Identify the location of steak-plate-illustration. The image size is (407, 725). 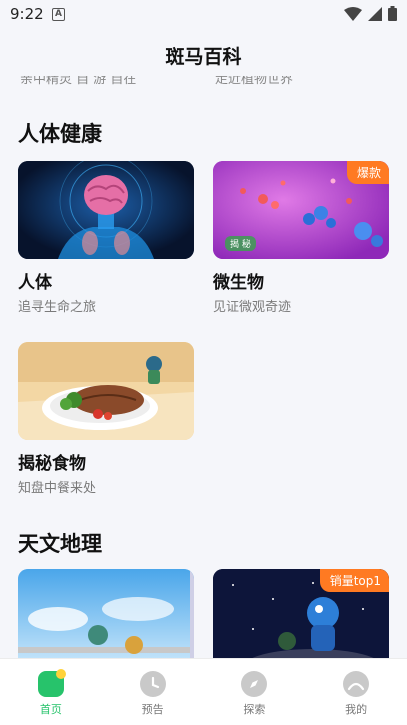
(106, 391).